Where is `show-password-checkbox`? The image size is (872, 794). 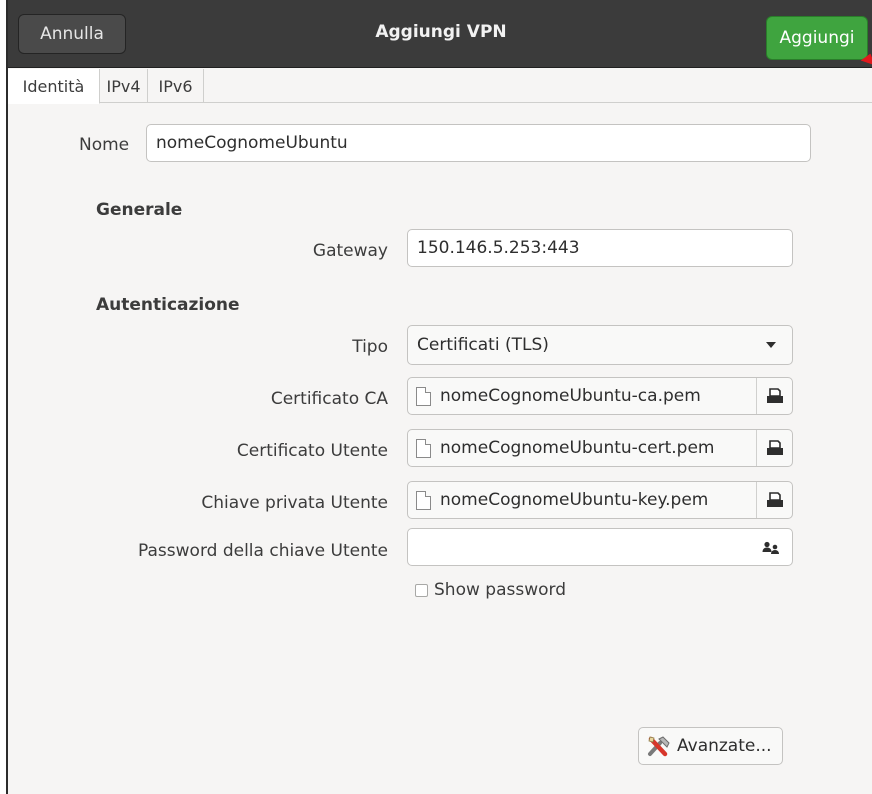 show-password-checkbox is located at coordinates (421, 590).